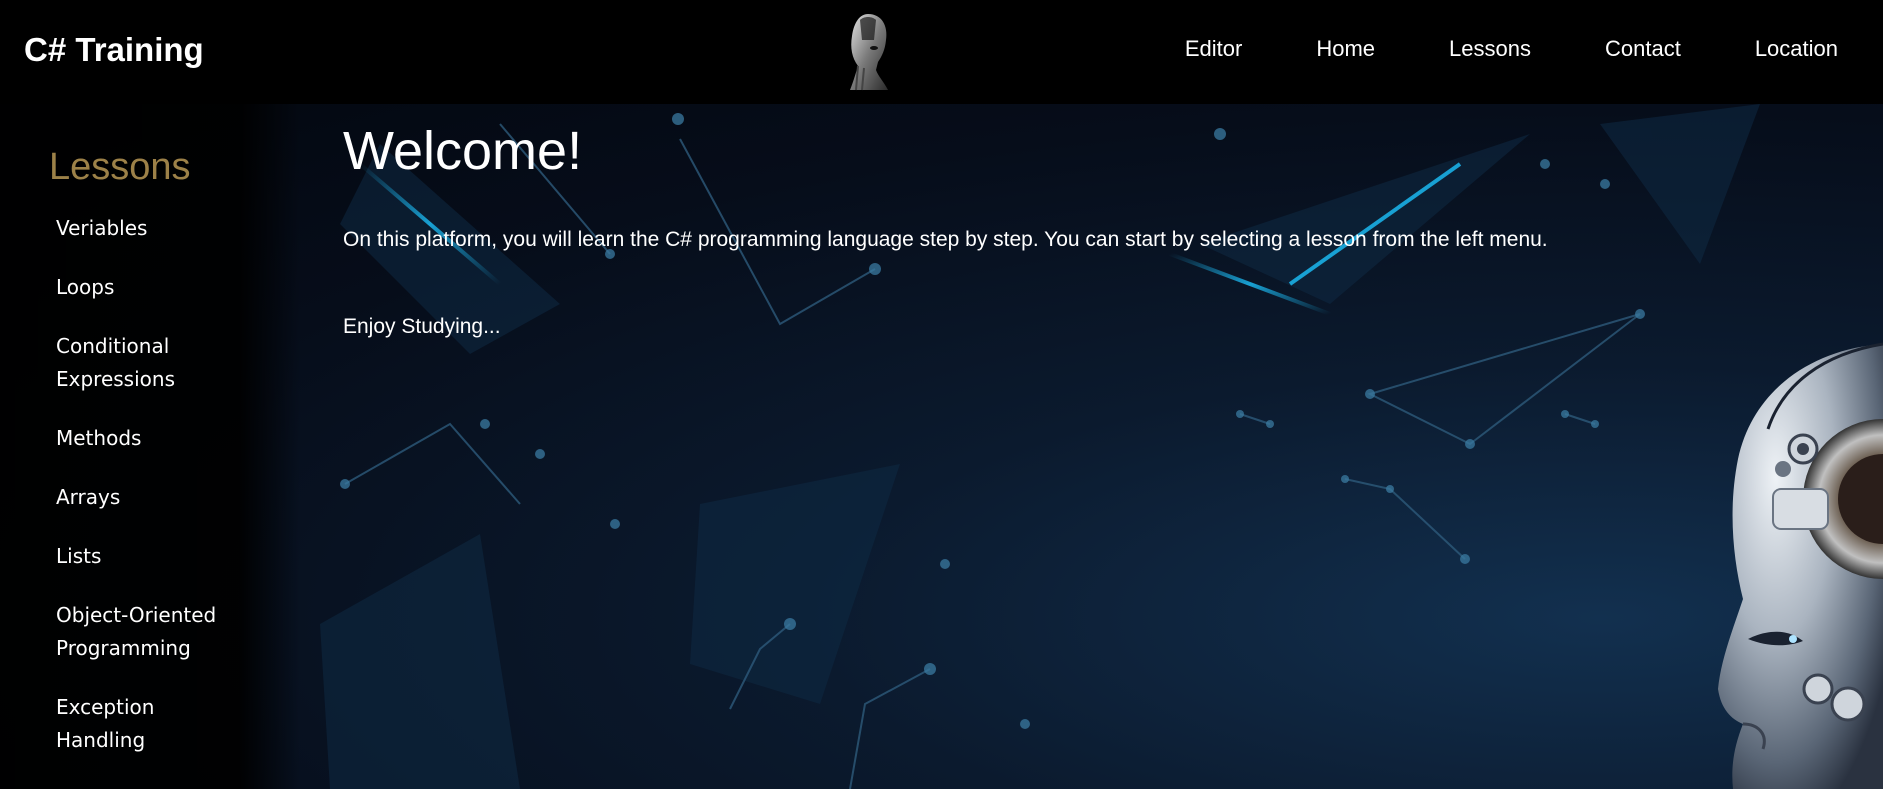 This screenshot has height=789, width=1883. What do you see at coordinates (868, 52) in the screenshot?
I see `robot-head-logo-icon` at bounding box center [868, 52].